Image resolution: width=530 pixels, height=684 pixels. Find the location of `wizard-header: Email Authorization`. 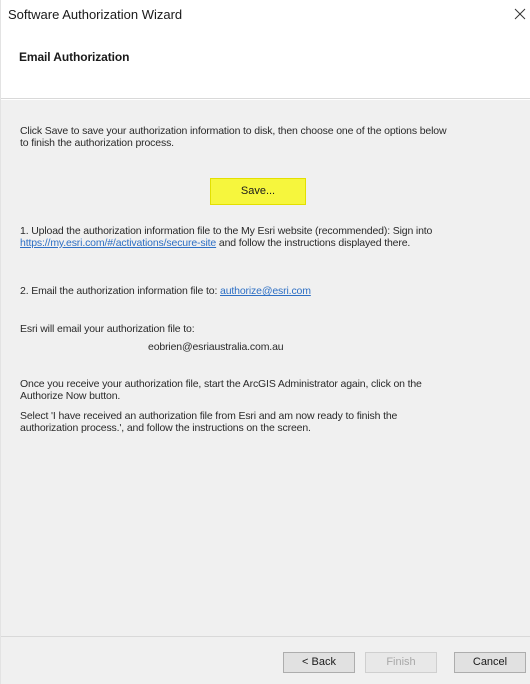

wizard-header: Email Authorization is located at coordinates (265, 64).